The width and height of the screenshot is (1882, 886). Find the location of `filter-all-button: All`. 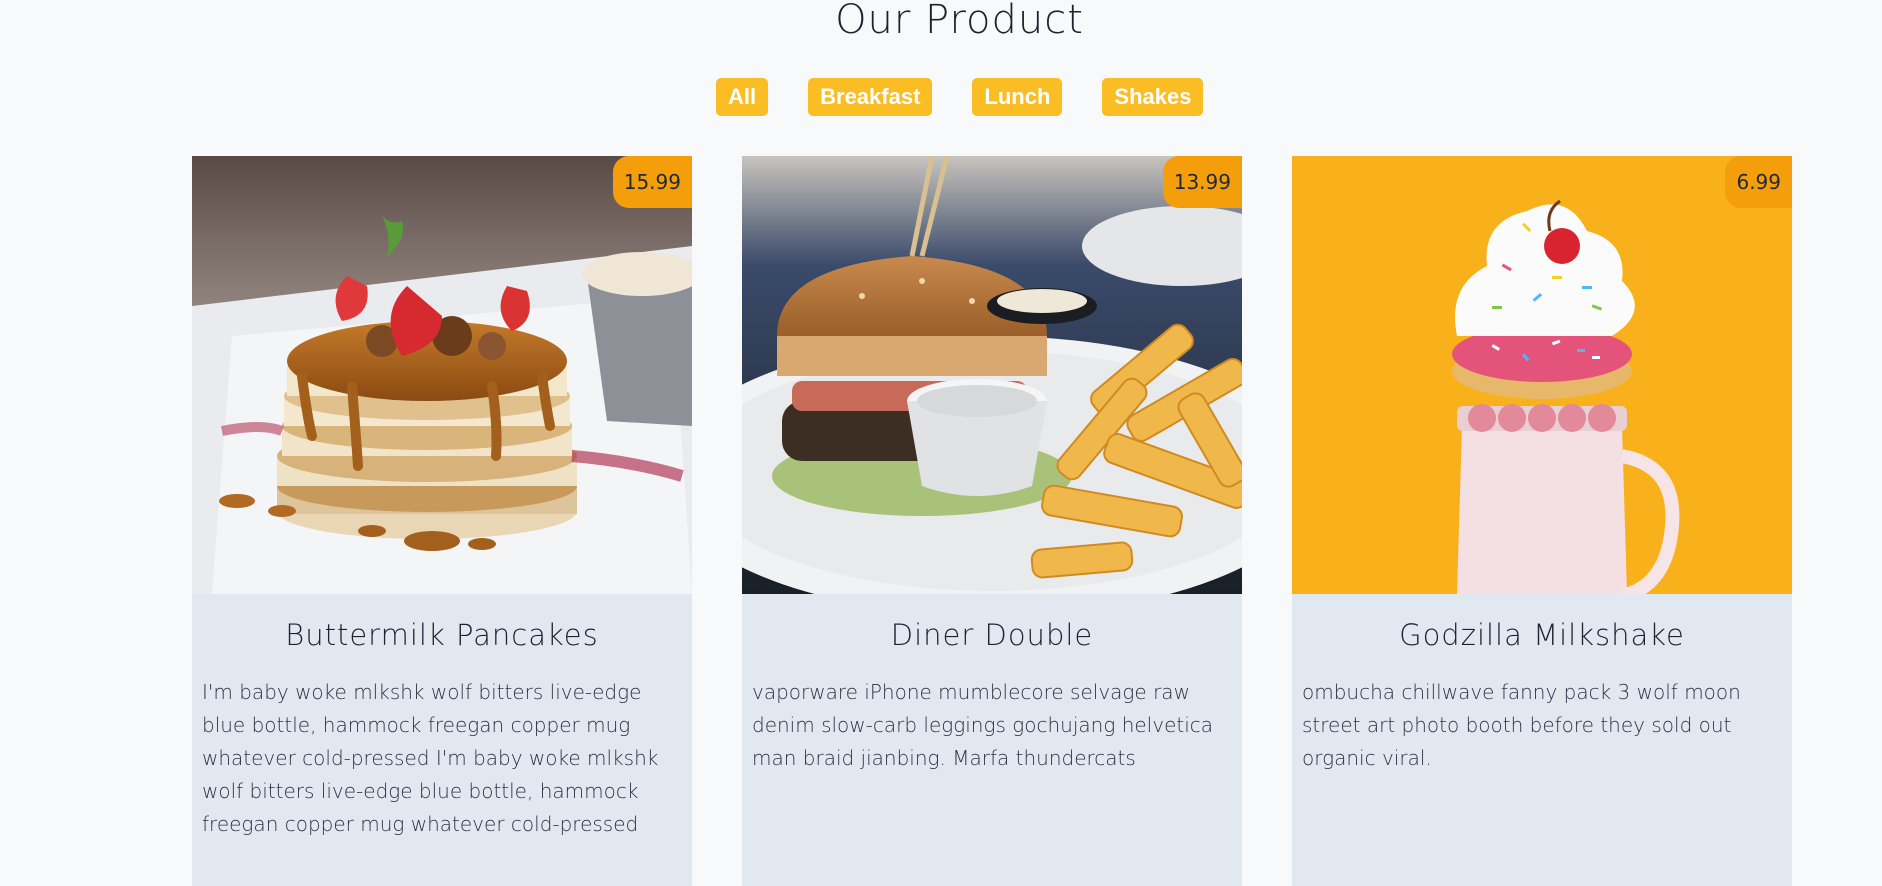

filter-all-button: All is located at coordinates (742, 97).